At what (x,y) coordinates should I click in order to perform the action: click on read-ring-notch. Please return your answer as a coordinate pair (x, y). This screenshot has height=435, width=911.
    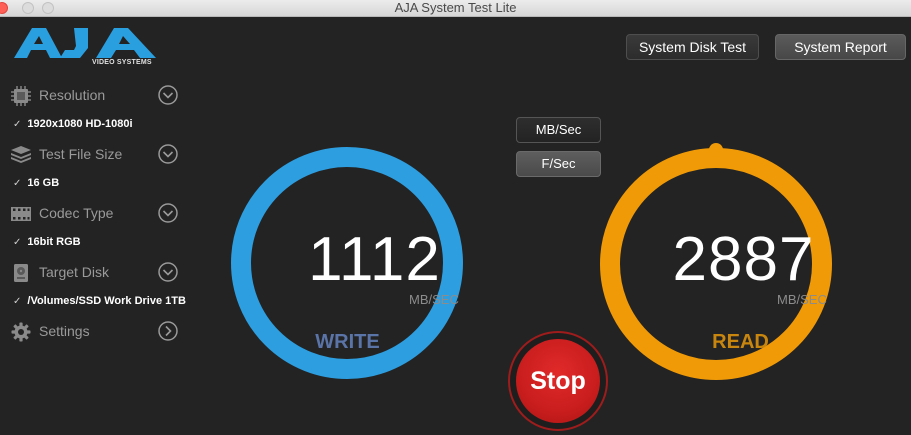
    Looking at the image, I should click on (716, 150).